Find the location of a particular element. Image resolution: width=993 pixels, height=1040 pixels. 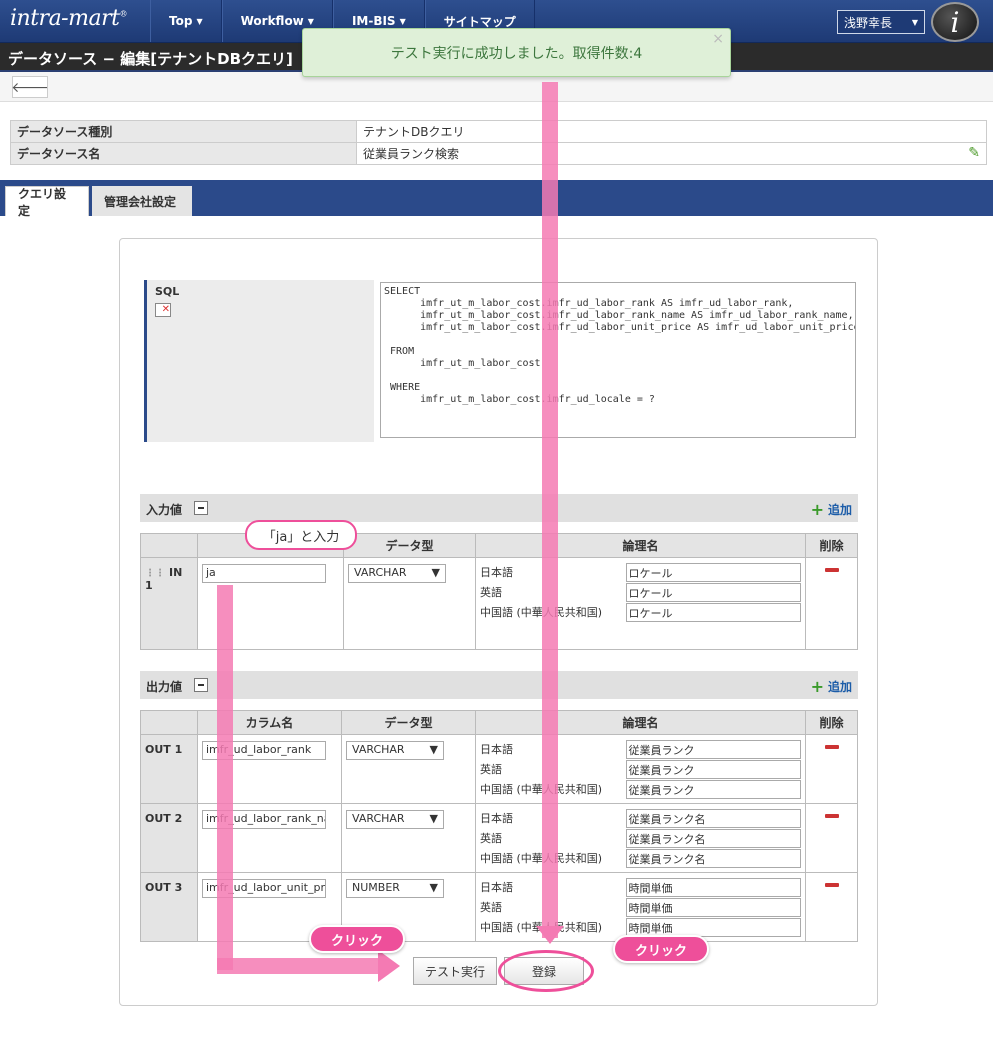

lang-row: 英語 従業員ランク is located at coordinates (640, 769).